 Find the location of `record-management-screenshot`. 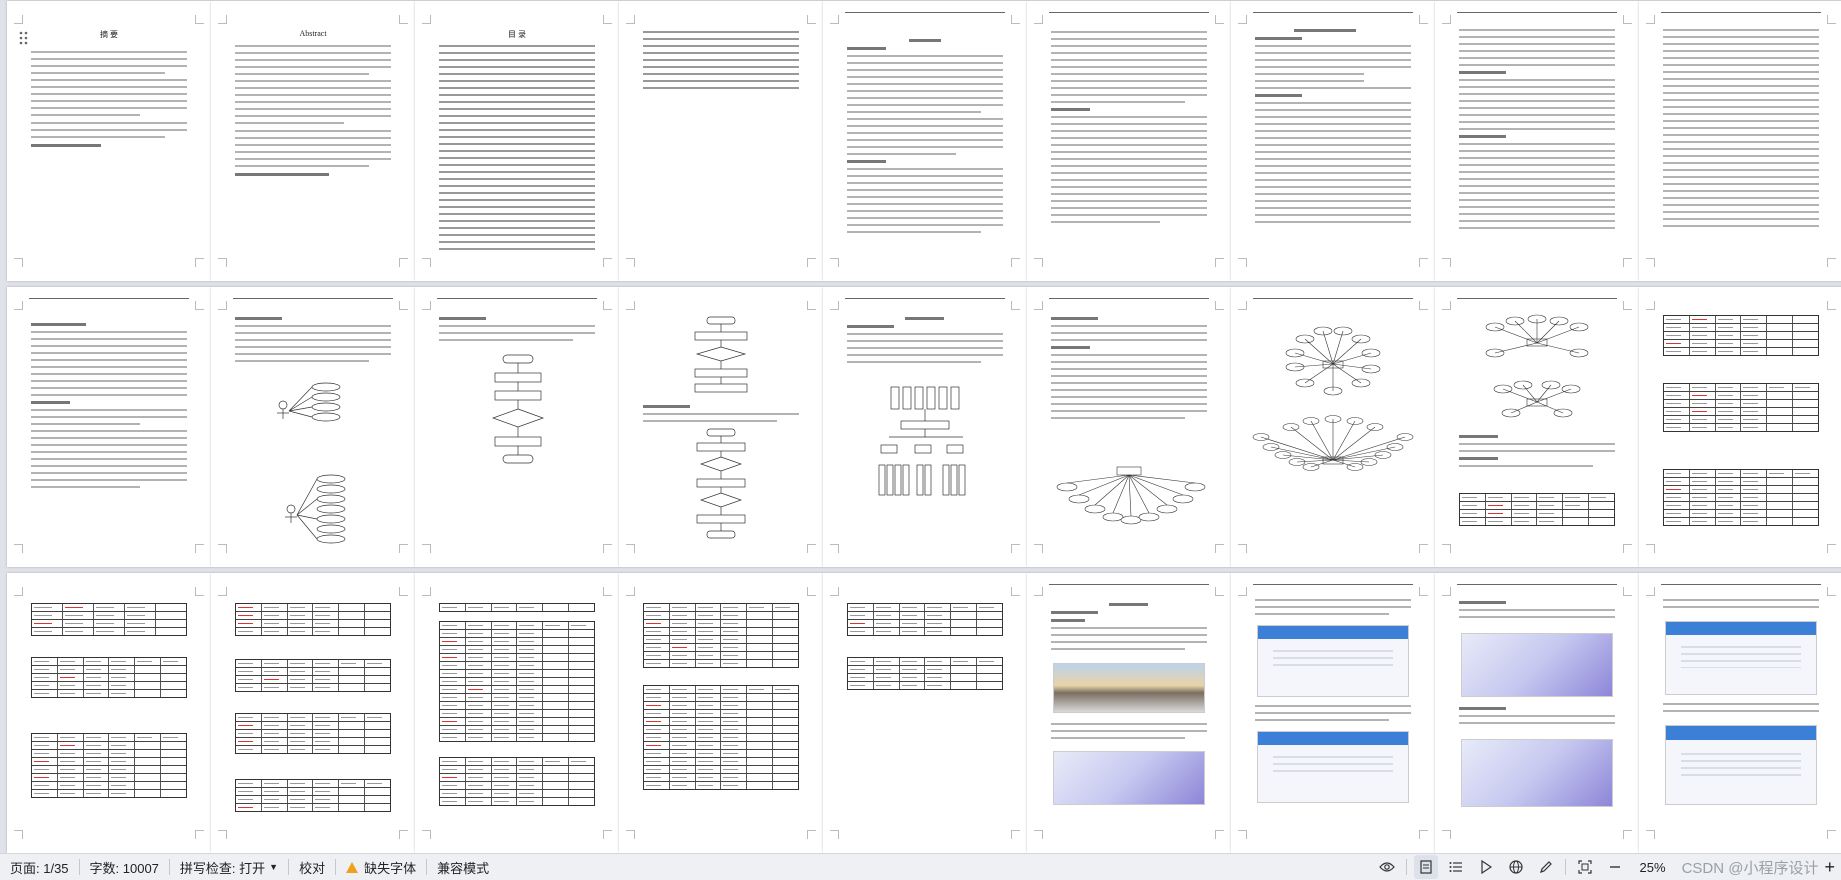

record-management-screenshot is located at coordinates (1741, 765).